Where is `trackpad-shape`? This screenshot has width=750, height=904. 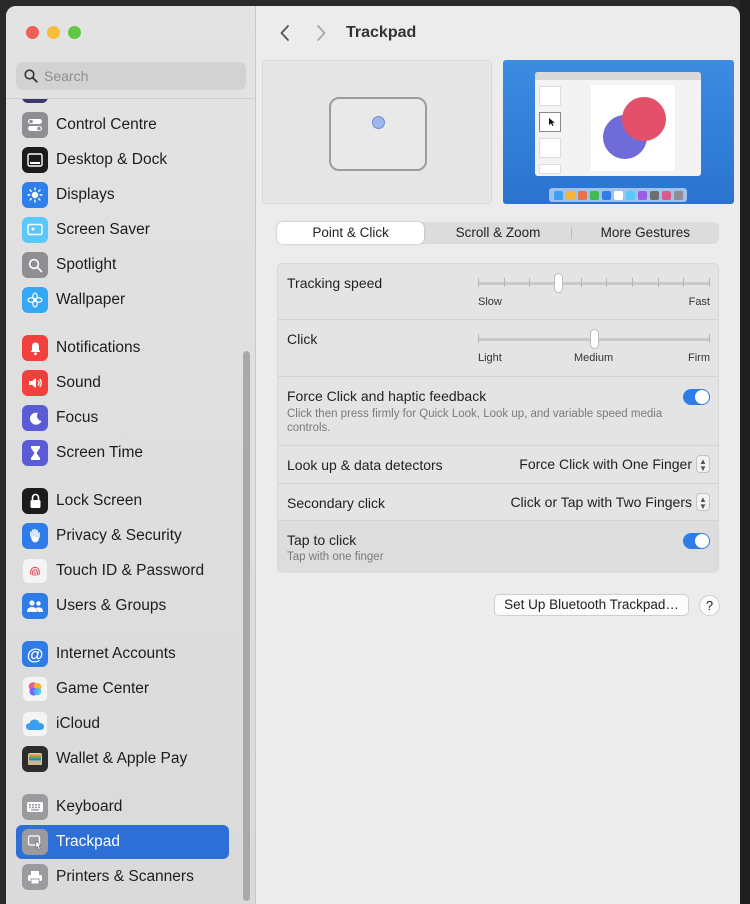 trackpad-shape is located at coordinates (378, 134).